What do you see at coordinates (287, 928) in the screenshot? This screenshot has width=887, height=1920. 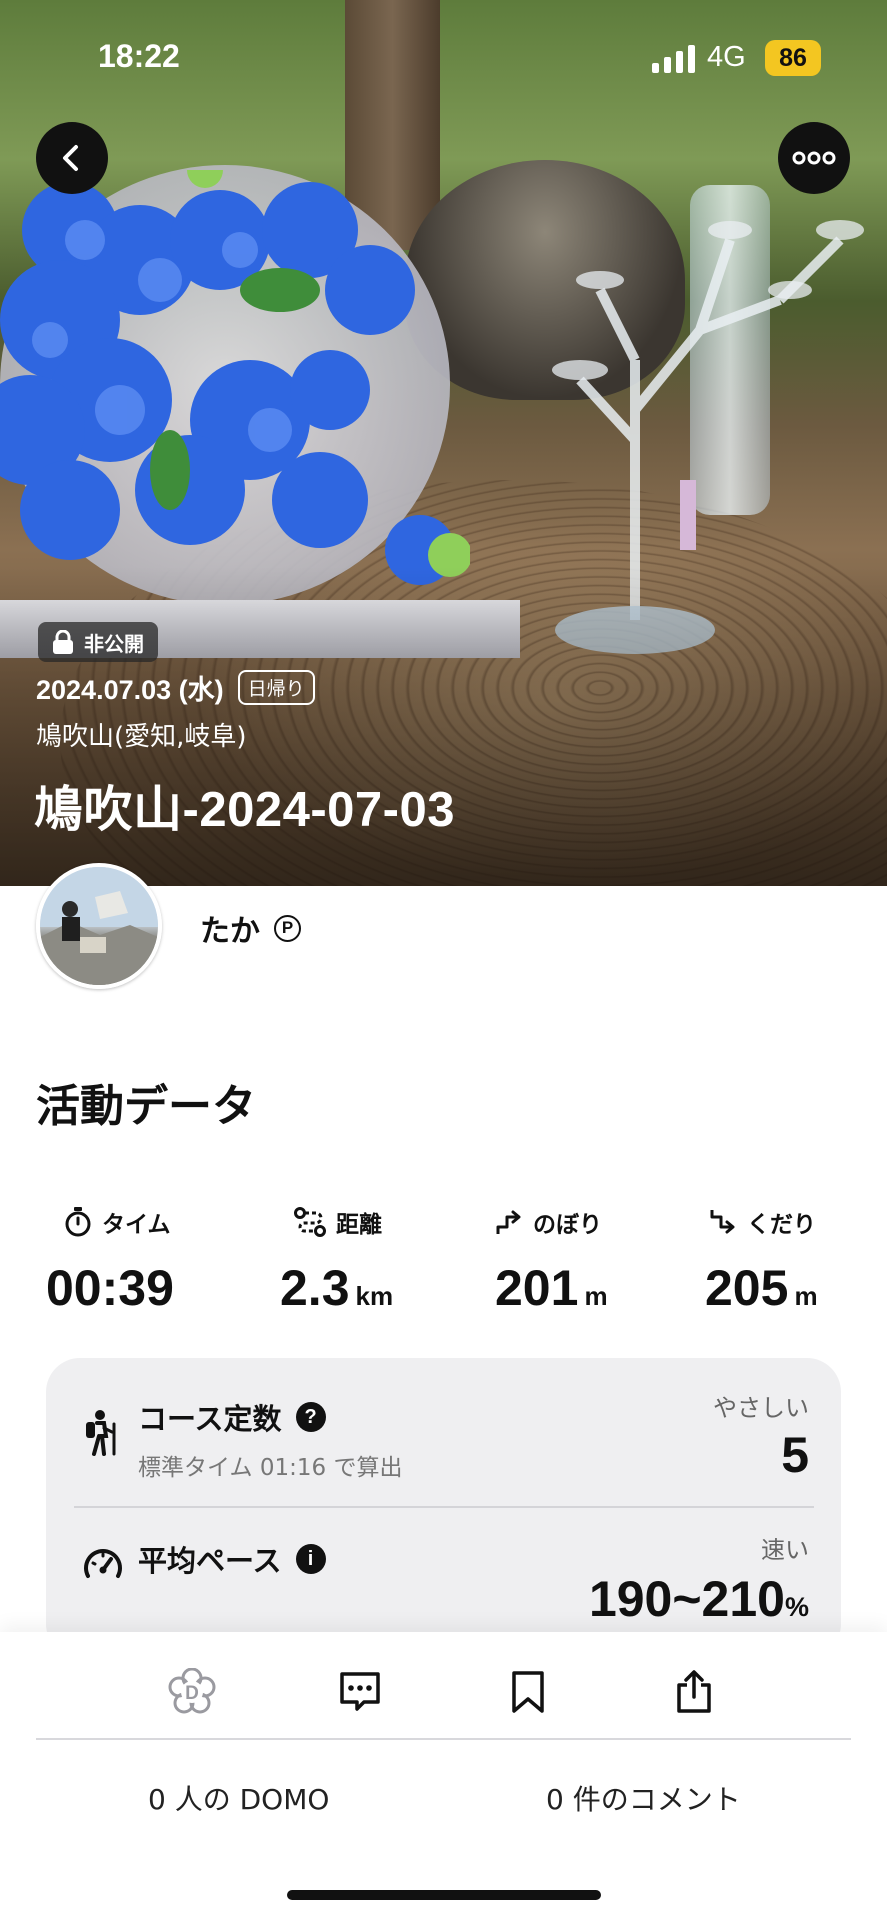 I see `premium-badge-icon: P` at bounding box center [287, 928].